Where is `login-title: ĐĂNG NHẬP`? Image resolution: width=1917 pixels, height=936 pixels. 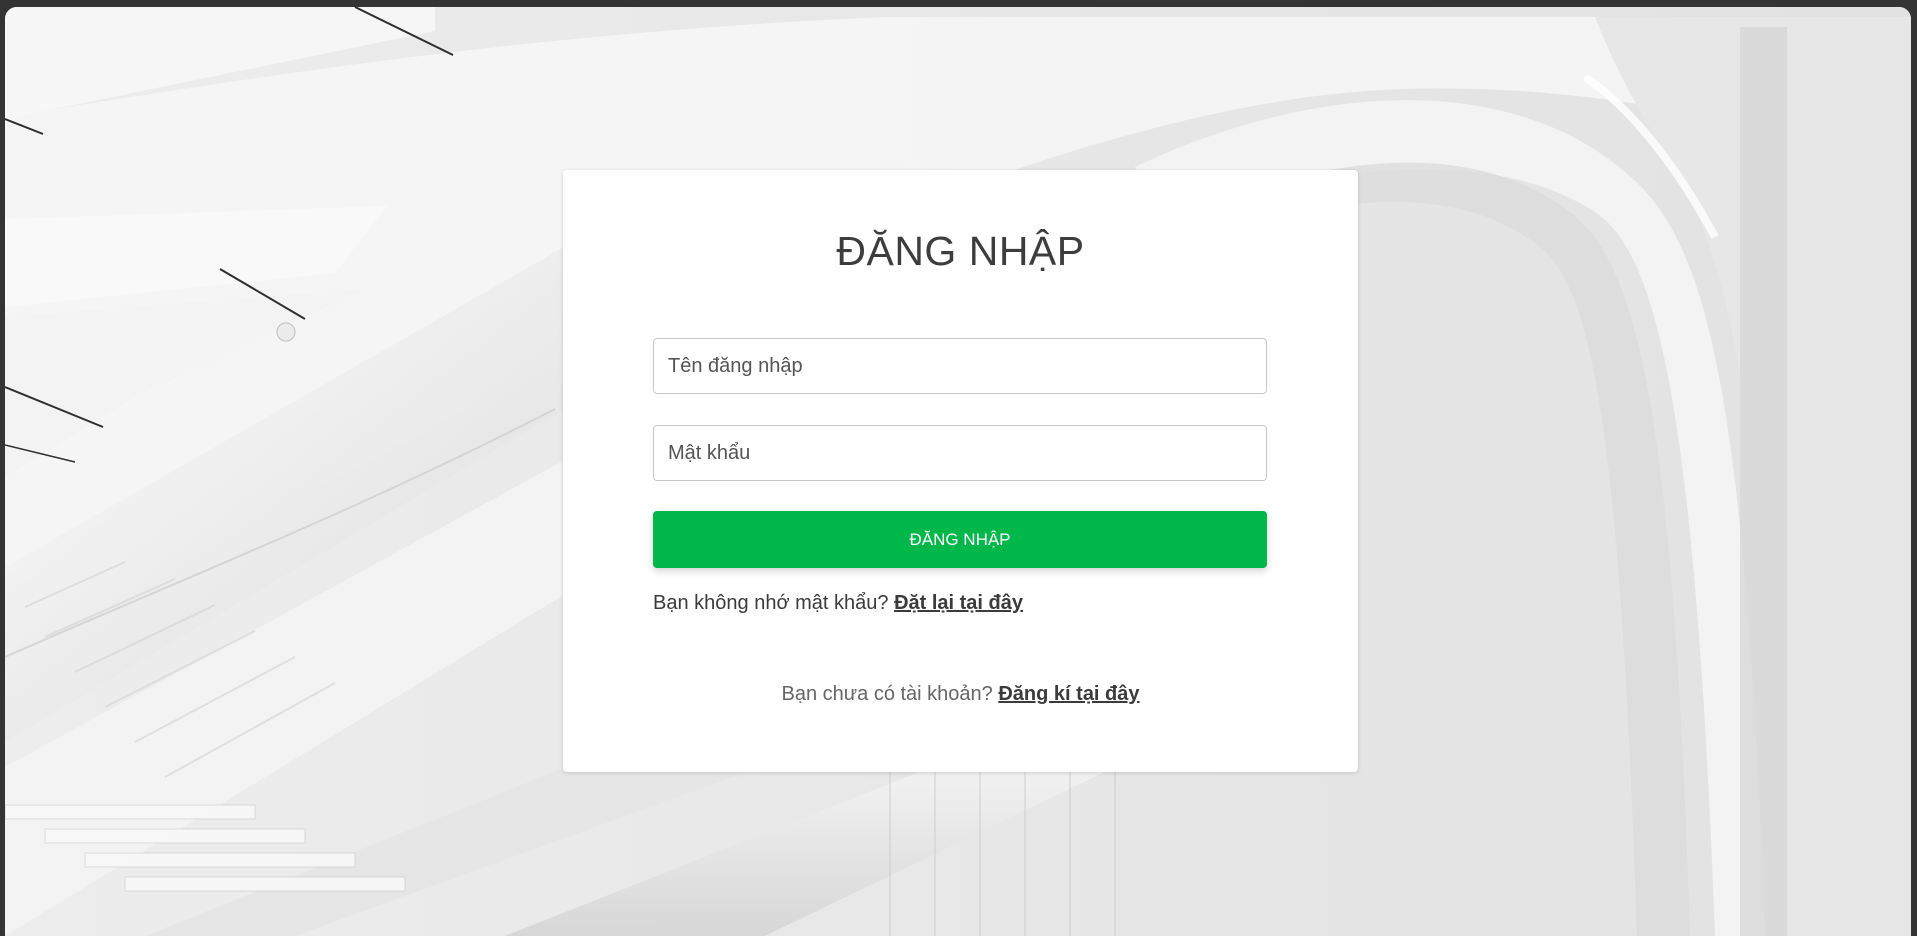
login-title: ĐĂNG NHẬP is located at coordinates (960, 251).